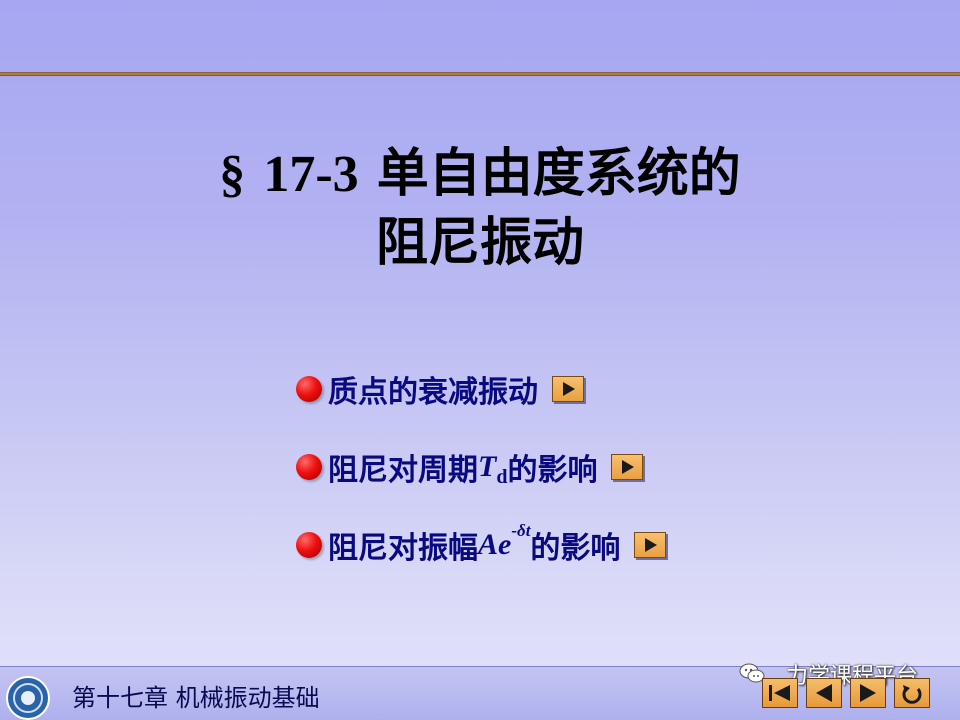 This screenshot has width=960, height=720. I want to click on chapter-label: 第十七章 机械振动基础, so click(196, 698).